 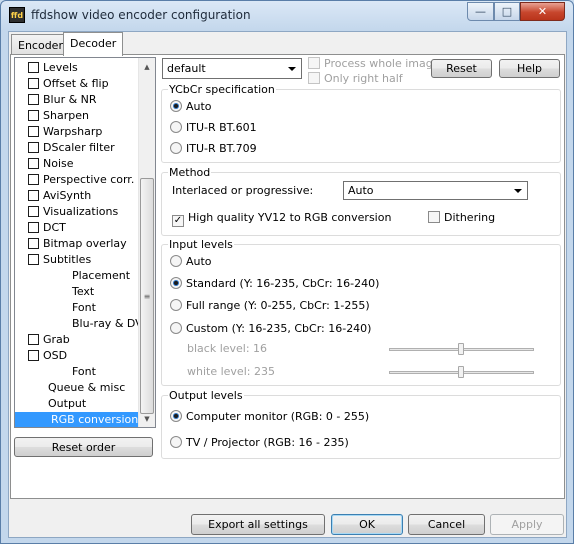 I want to click on tree-item-label: Levels, so click(x=60, y=67).